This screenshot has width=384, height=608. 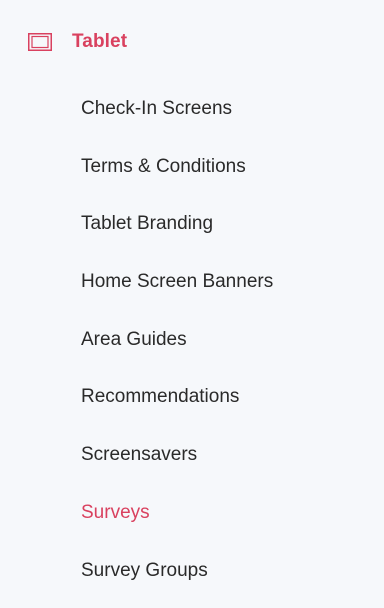 I want to click on menu-item-home-screen-banners: Home Screen Banners, so click(x=177, y=294).